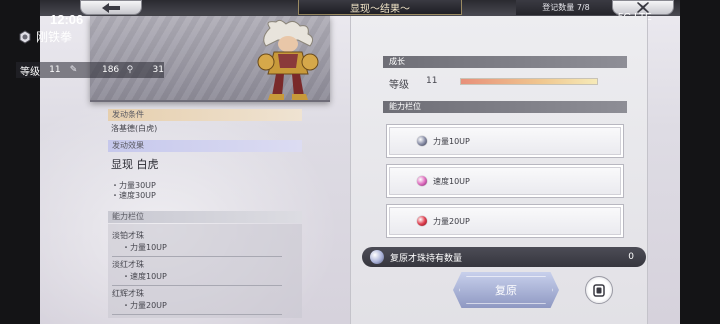  Describe the element at coordinates (144, 276) in the screenshot. I see `gem-effect: ・速度10UP` at that location.